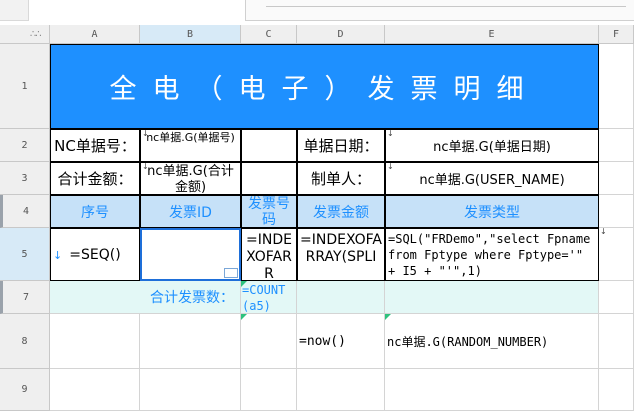 This screenshot has width=634, height=411. Describe the element at coordinates (616, 145) in the screenshot. I see `cell-f2` at that location.